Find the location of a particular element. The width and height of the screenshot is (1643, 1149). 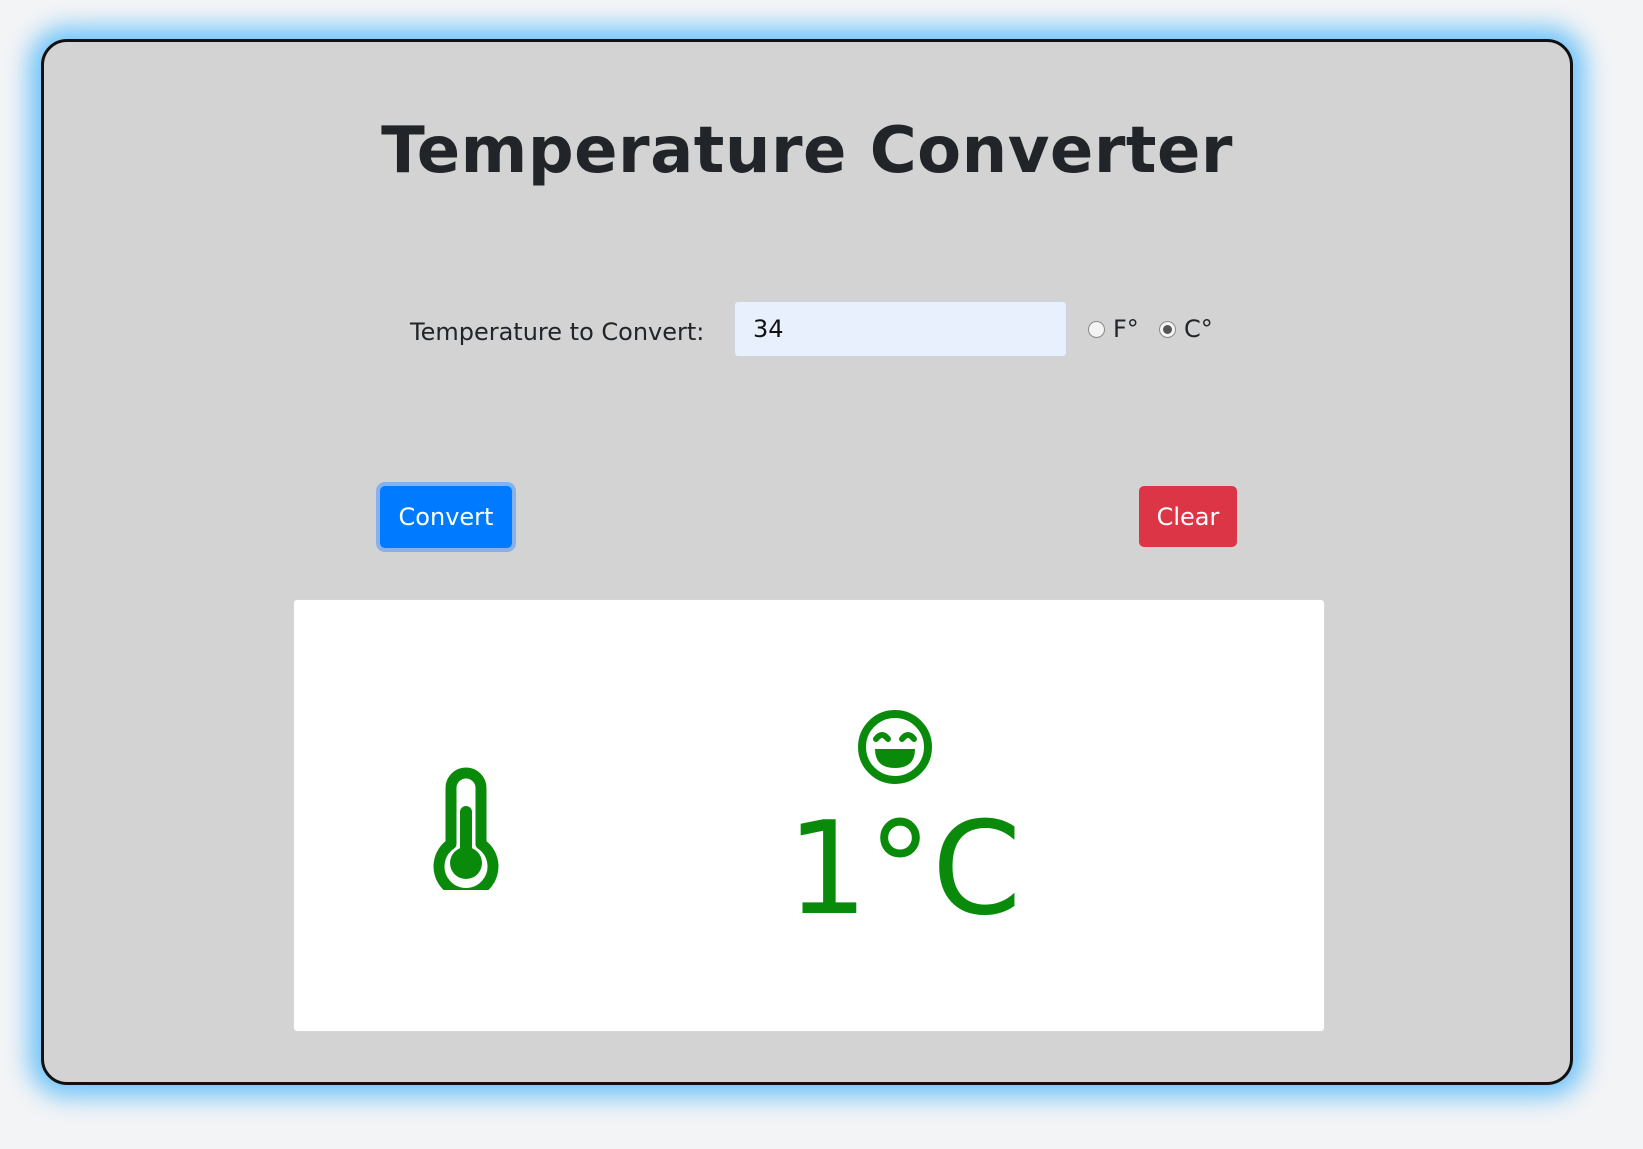

temperature-input is located at coordinates (900, 329).